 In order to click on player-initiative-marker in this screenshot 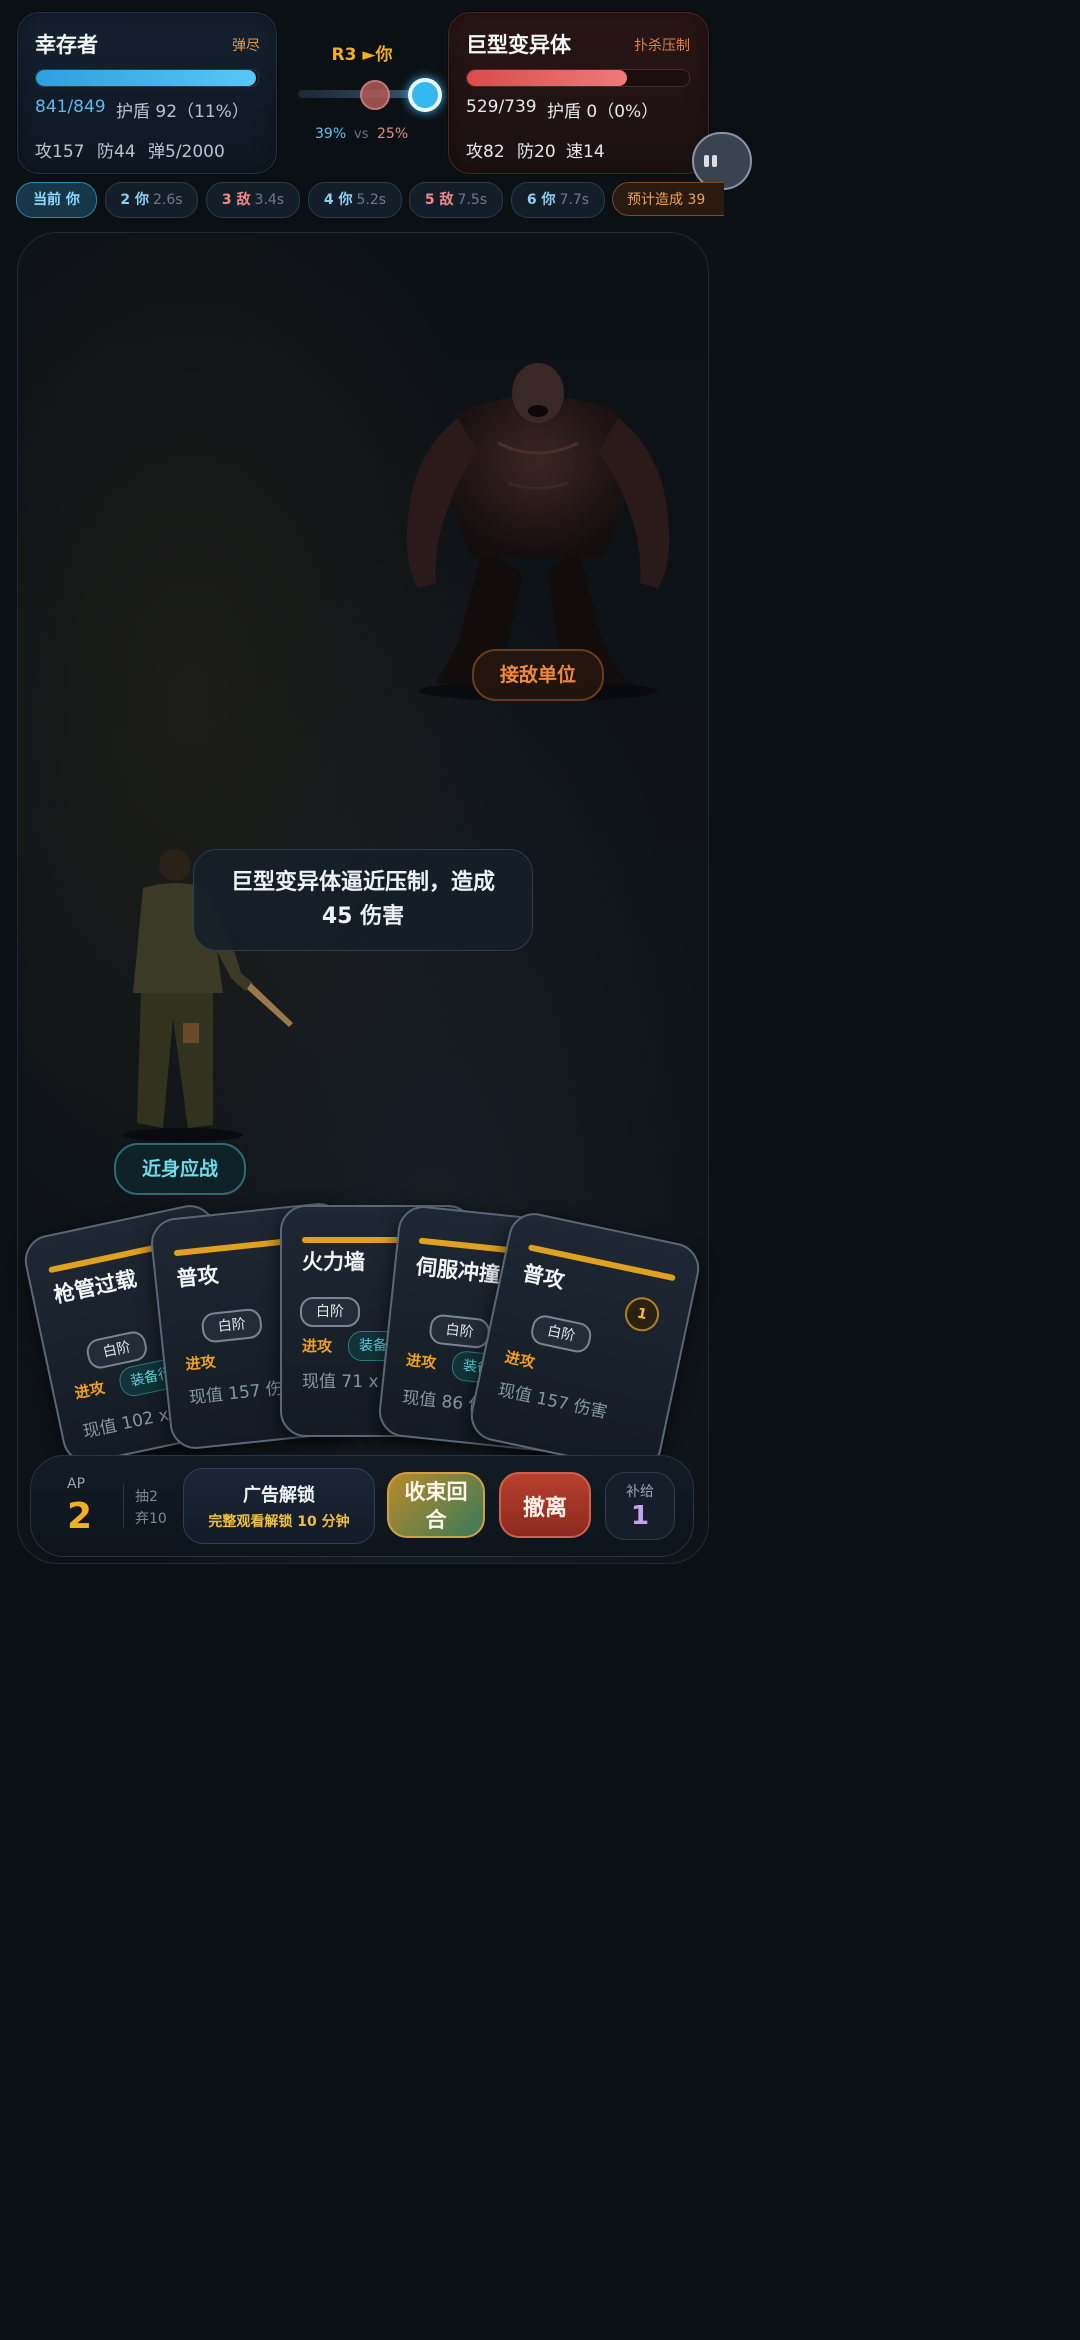, I will do `click(425, 95)`.